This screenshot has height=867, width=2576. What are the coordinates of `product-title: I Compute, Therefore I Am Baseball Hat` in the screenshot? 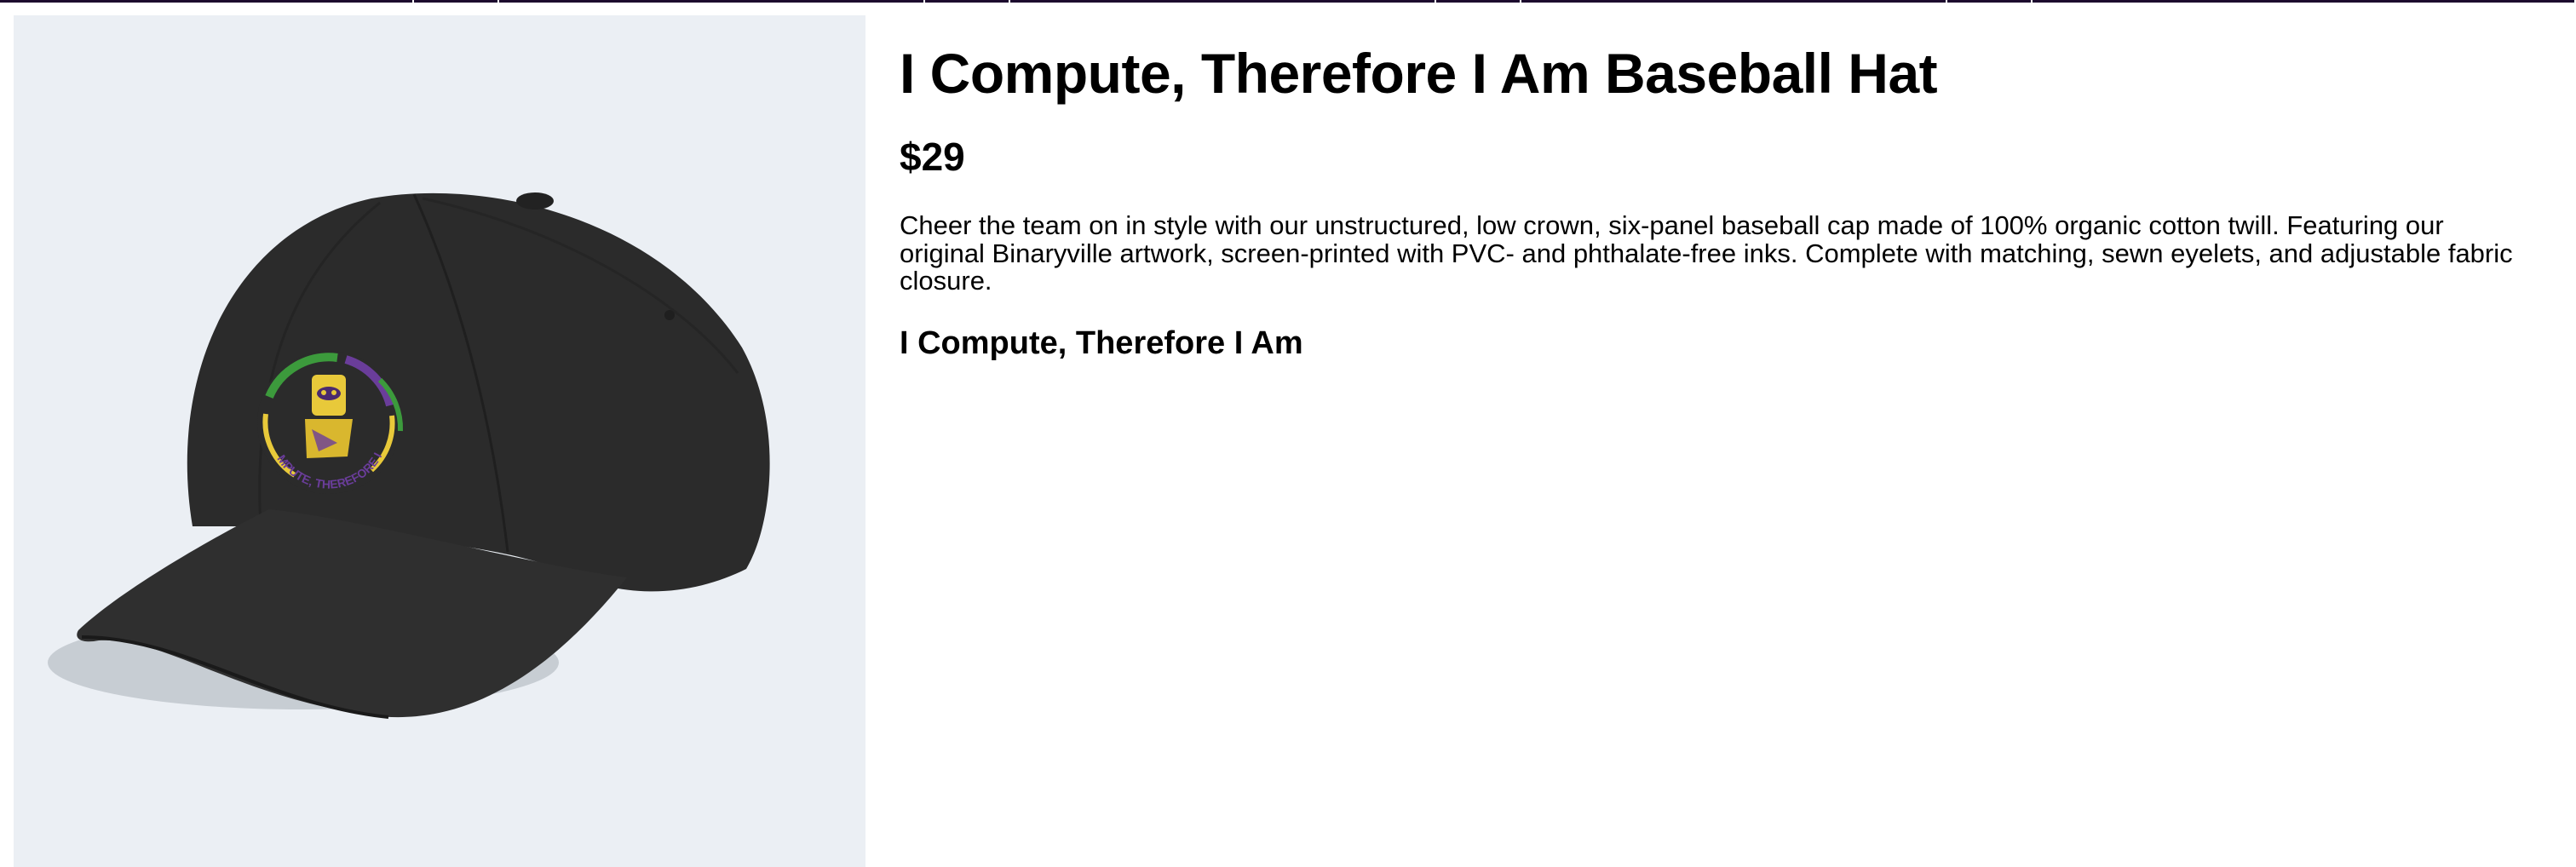 It's located at (1419, 73).